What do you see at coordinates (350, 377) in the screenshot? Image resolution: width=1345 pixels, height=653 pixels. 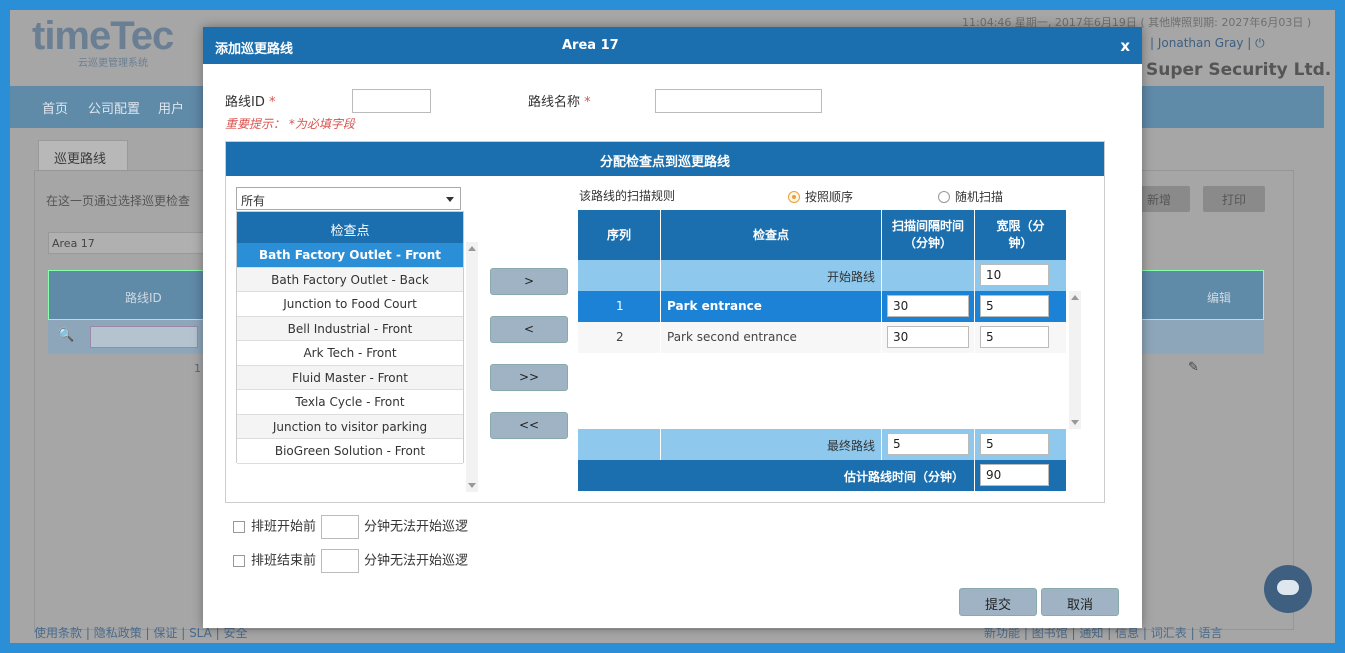 I see `list-item: Fluid Master - Front` at bounding box center [350, 377].